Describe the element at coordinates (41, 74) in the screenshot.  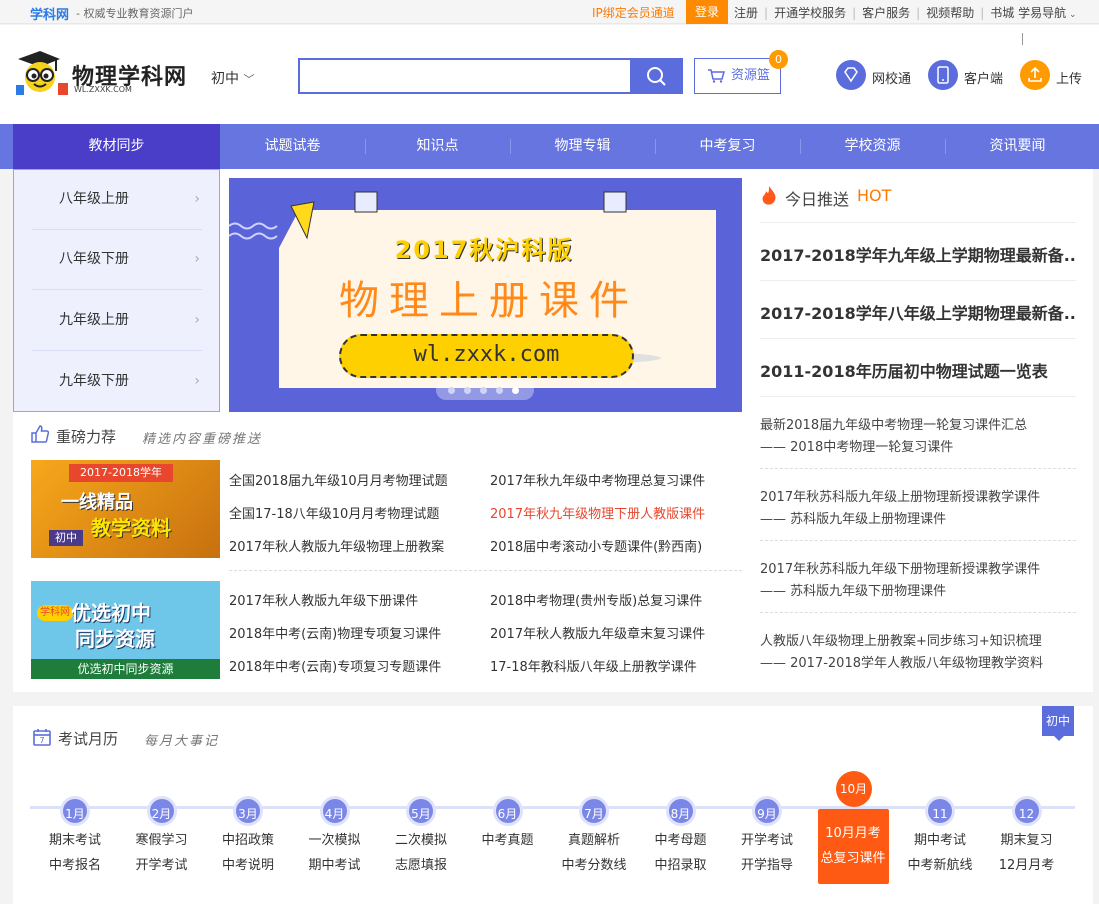
I see `mascot-logo-icon` at that location.